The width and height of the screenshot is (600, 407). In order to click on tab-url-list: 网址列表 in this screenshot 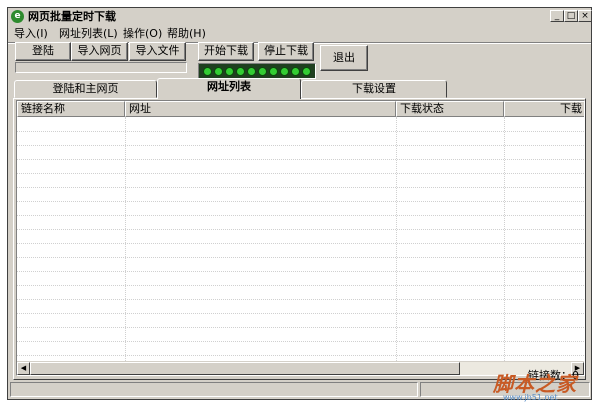, I will do `click(229, 88)`.